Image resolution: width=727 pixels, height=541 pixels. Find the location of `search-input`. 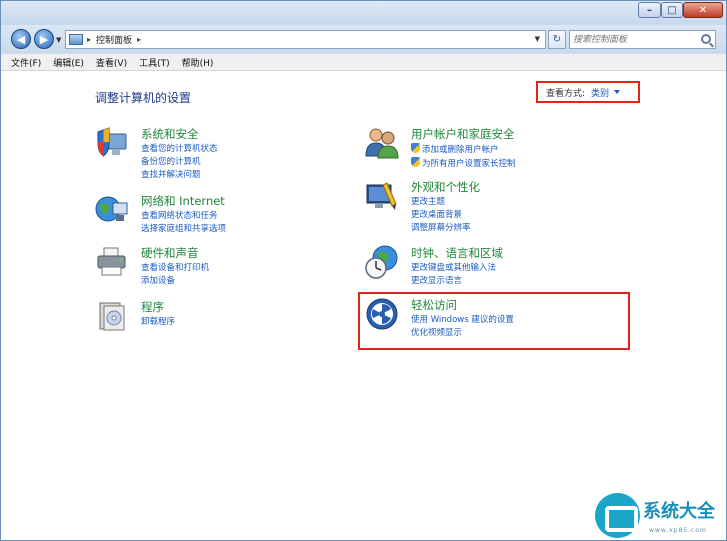

search-input is located at coordinates (633, 40).